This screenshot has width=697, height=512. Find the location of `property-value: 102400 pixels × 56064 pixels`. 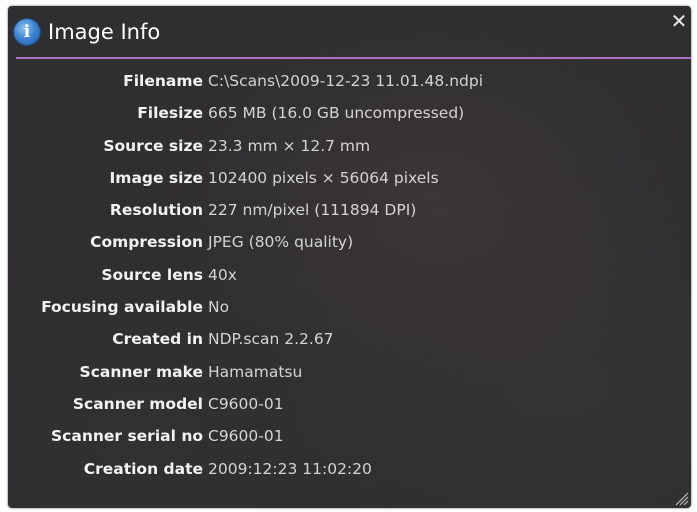

property-value: 102400 pixels × 56064 pixels is located at coordinates (323, 177).